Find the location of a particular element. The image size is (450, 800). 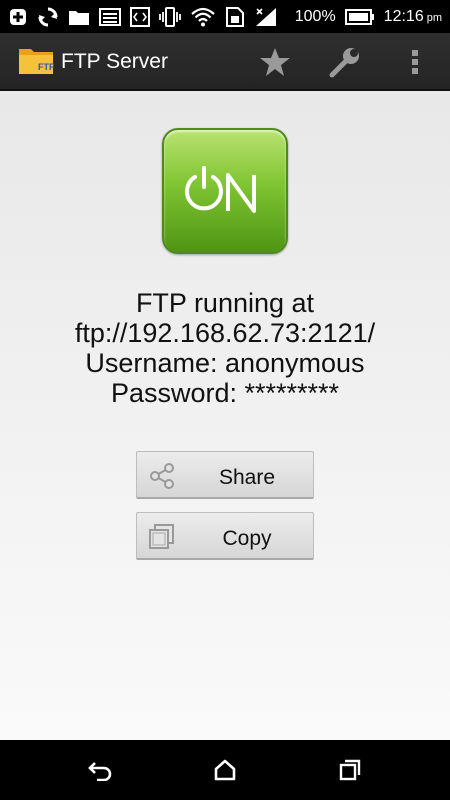

favorite-star-icon is located at coordinates (275, 62).